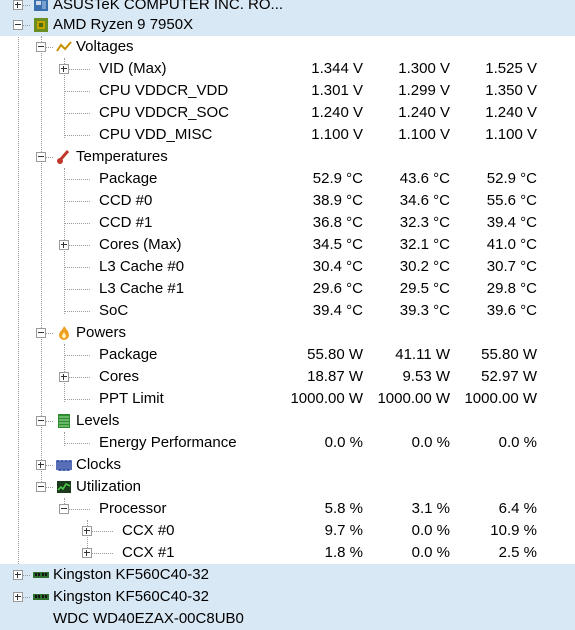 This screenshot has width=575, height=630. Describe the element at coordinates (142, 288) in the screenshot. I see `sensor-label: L3 Cache #1` at that location.